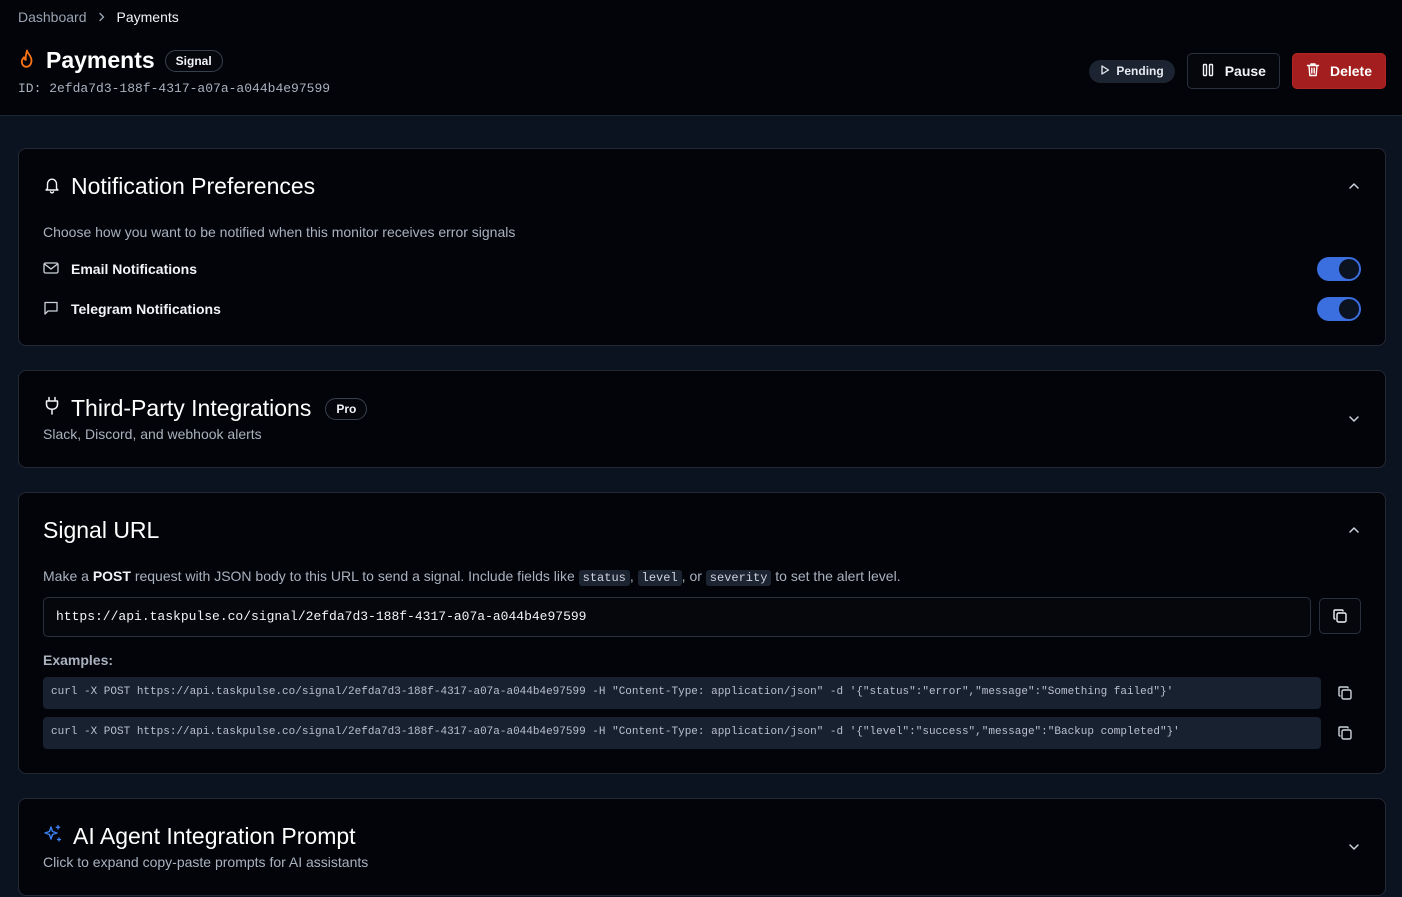  Describe the element at coordinates (702, 309) in the screenshot. I see `telegram-notifications-row: Telegram Notifications` at that location.